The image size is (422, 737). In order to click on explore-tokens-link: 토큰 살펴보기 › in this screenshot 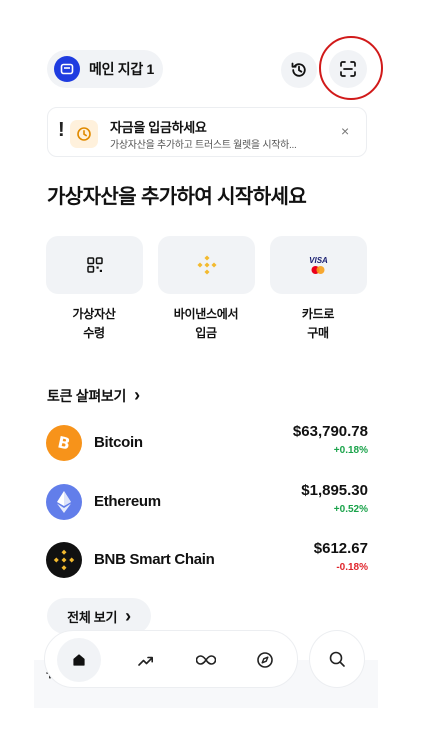, I will do `click(93, 395)`.